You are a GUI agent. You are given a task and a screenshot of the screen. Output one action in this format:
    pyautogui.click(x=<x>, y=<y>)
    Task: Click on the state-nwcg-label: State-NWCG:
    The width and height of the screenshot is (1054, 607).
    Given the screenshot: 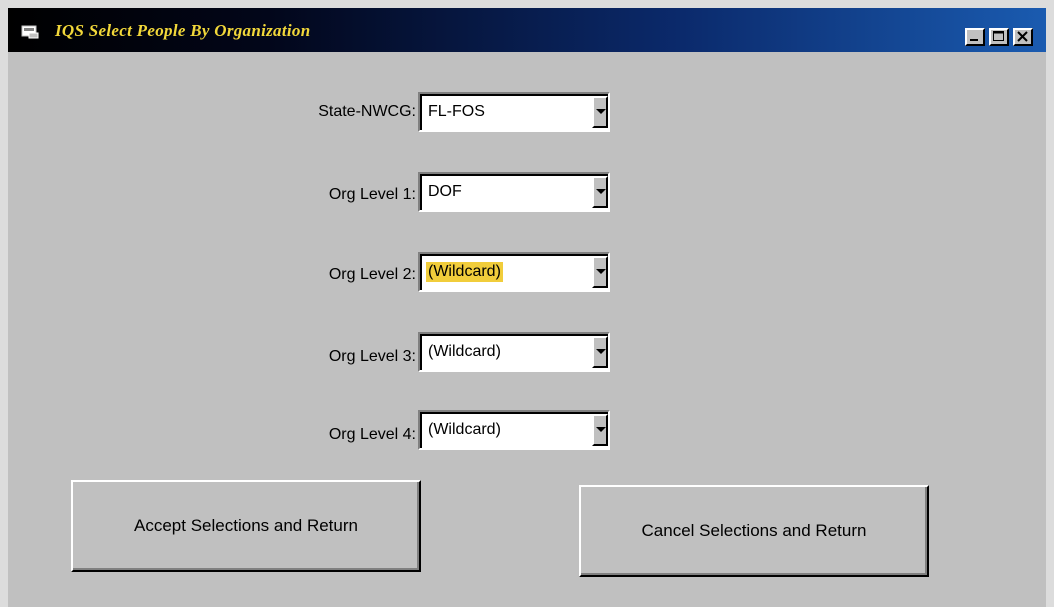 What is the action you would take?
    pyautogui.click(x=367, y=111)
    